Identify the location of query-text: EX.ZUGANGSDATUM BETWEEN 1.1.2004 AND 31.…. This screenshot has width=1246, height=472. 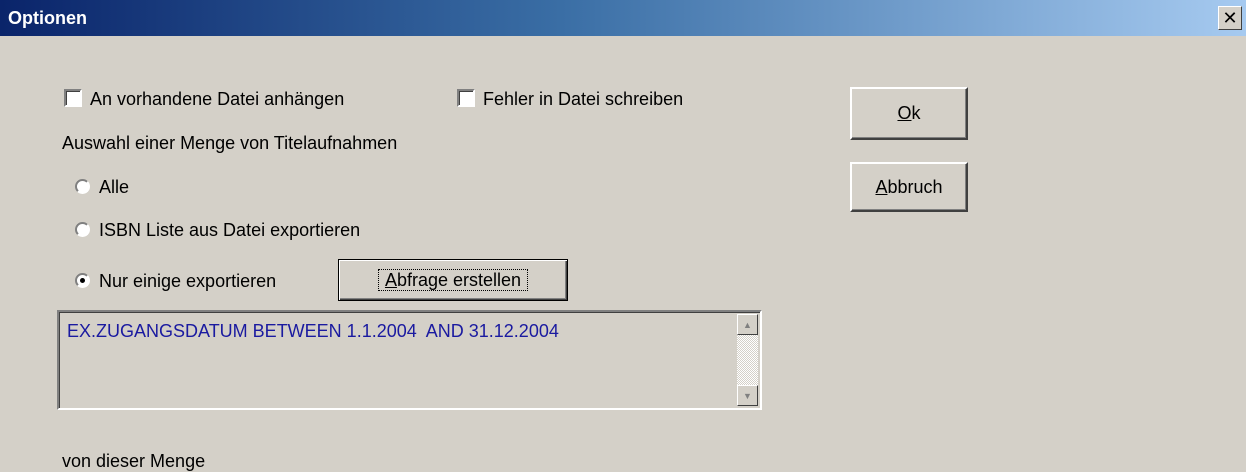
(313, 331).